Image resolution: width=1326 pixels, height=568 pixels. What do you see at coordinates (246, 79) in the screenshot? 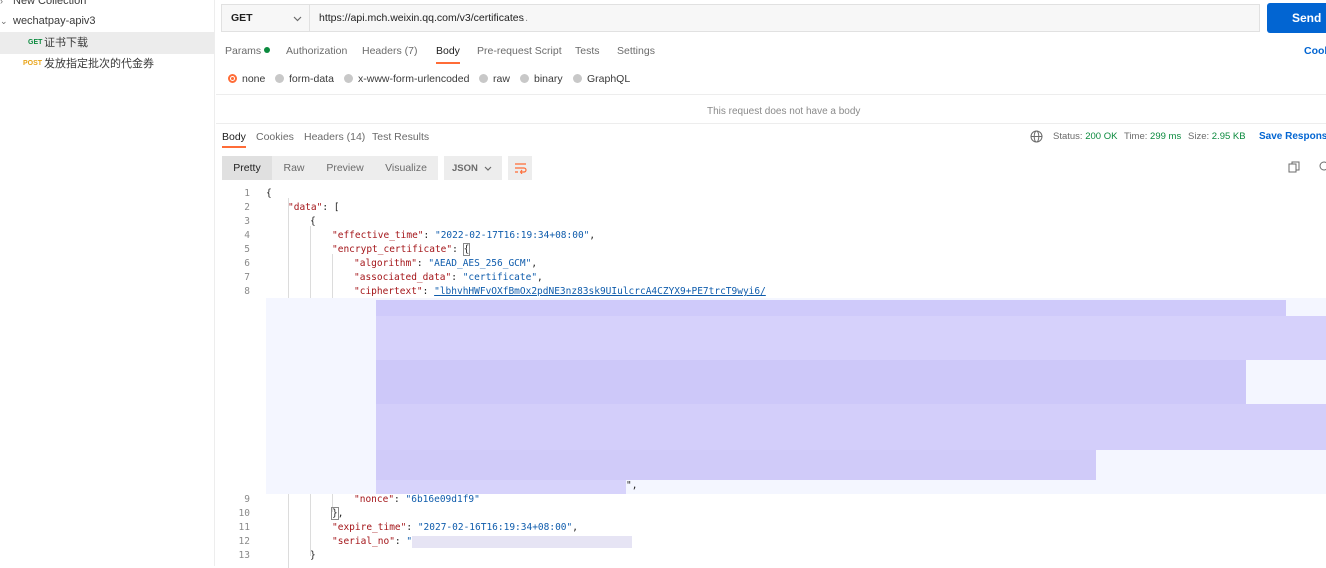
I see `radio-none: none` at bounding box center [246, 79].